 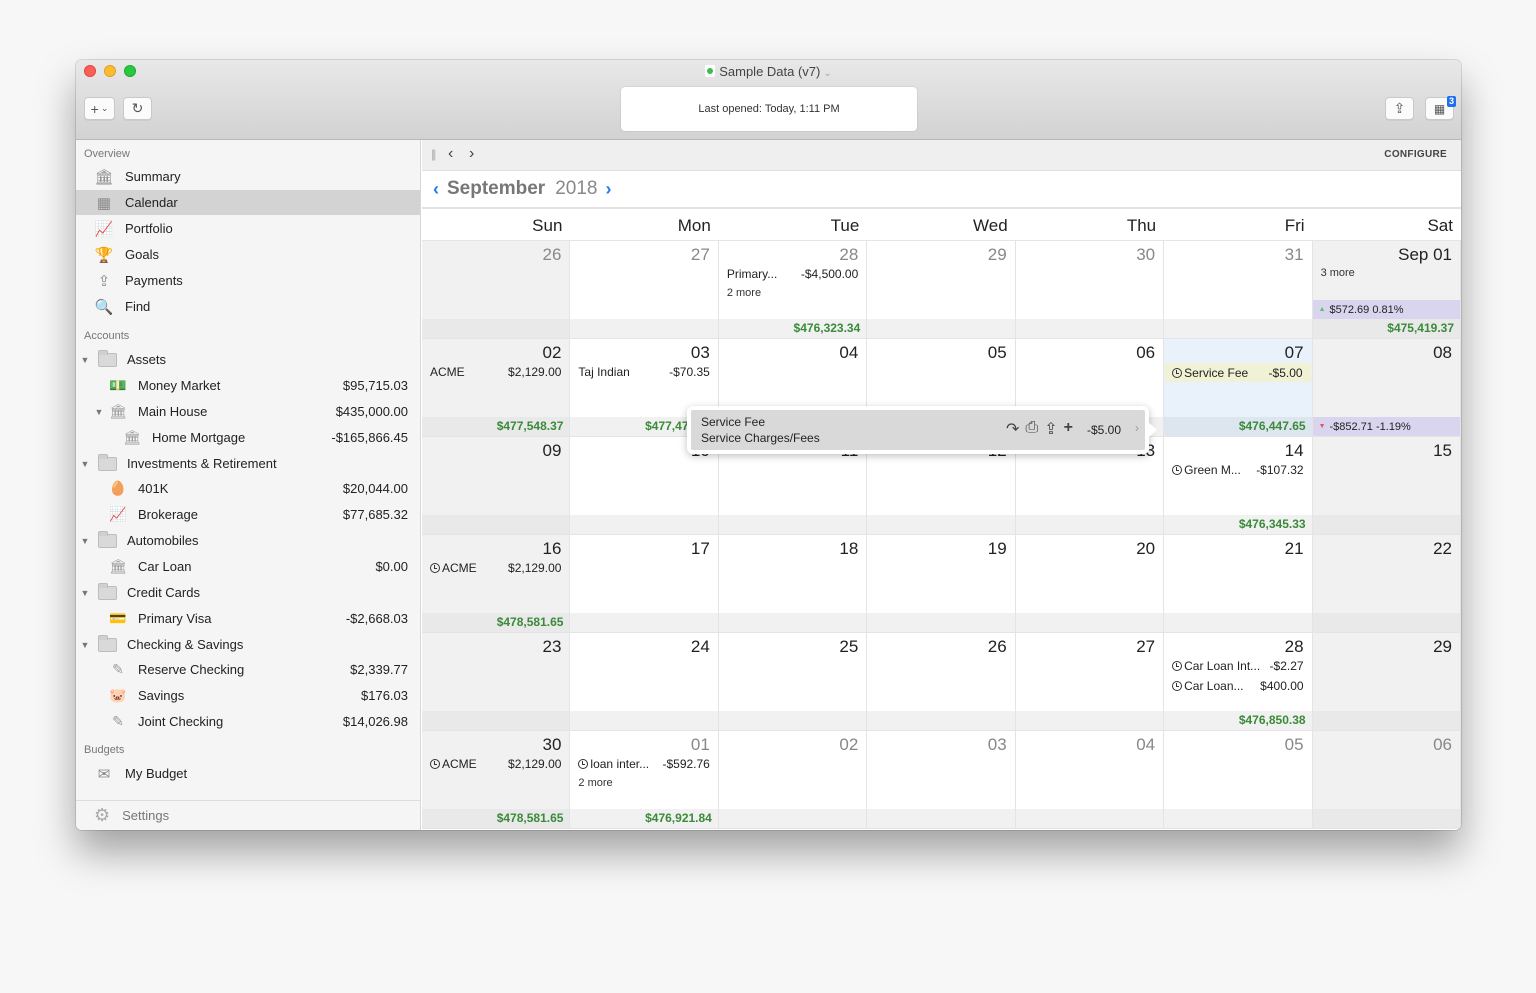 What do you see at coordinates (941, 584) in the screenshot?
I see `calendar-day-cell: 19` at bounding box center [941, 584].